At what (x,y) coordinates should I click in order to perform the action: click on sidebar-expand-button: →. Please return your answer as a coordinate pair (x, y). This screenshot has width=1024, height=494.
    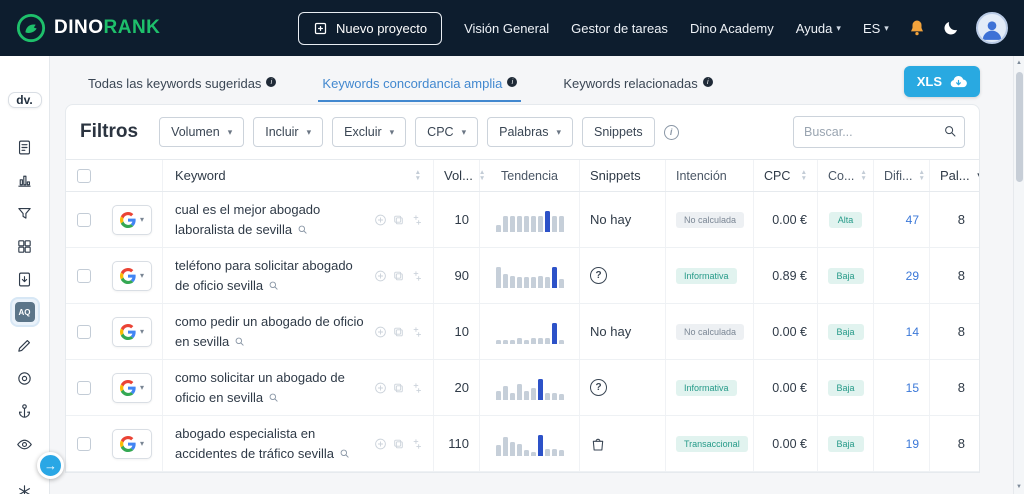
    Looking at the image, I should click on (50, 465).